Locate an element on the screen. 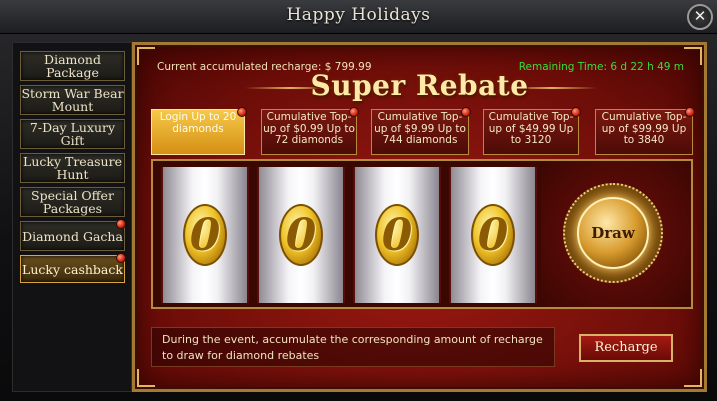  draw-button: Draw is located at coordinates (613, 233).